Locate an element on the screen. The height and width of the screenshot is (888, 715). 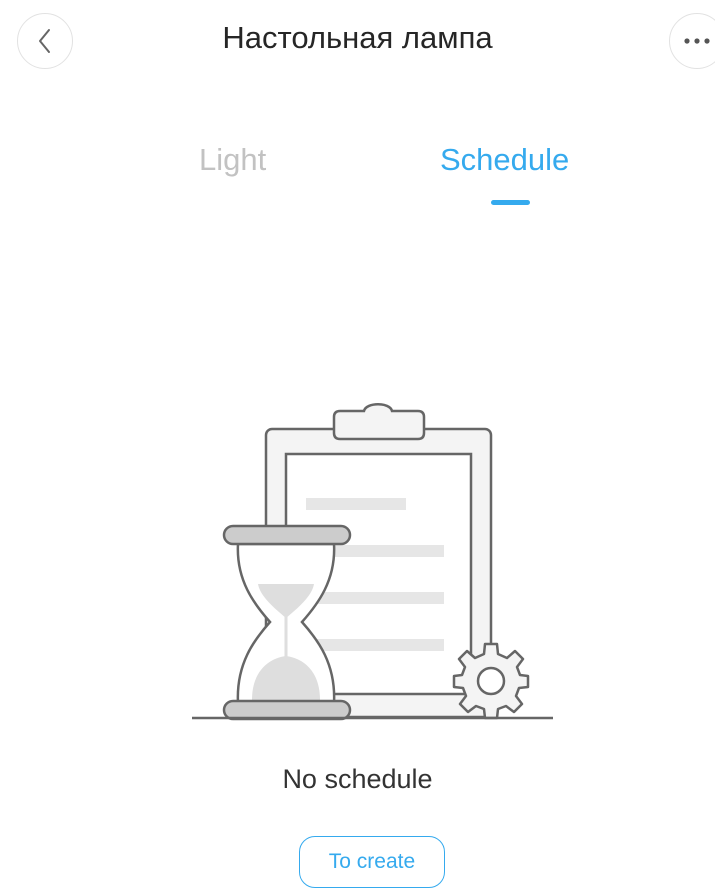
page-title: Настольная лампа is located at coordinates (357, 37).